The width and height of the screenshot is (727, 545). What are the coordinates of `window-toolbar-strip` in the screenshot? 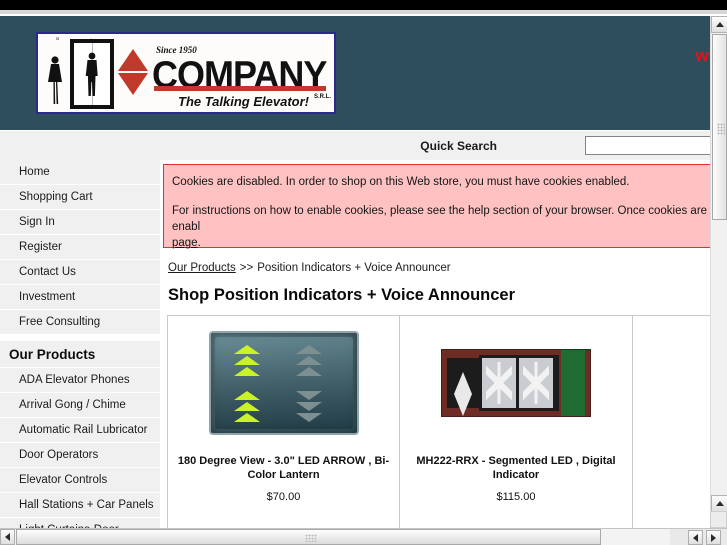 It's located at (363, 12).